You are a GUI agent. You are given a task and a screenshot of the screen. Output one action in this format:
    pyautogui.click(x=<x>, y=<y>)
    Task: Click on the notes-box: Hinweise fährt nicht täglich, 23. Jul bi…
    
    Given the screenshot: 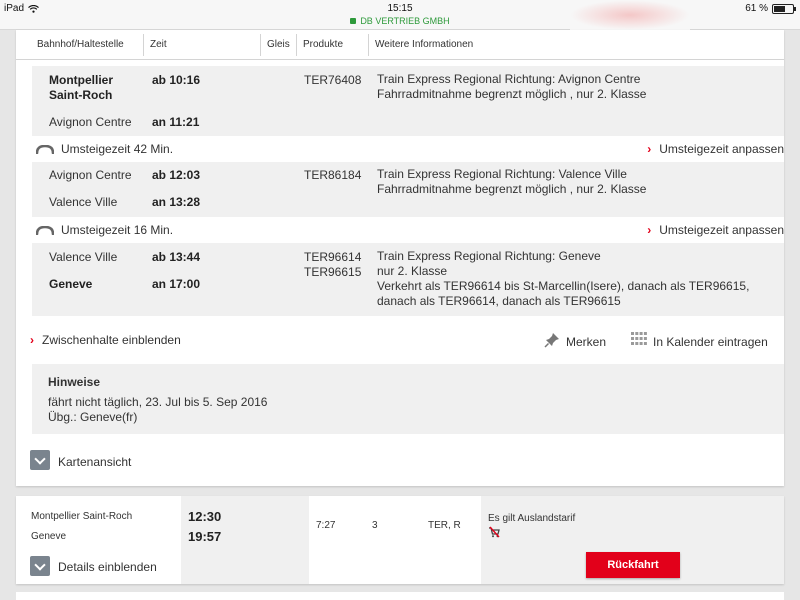 What is the action you would take?
    pyautogui.click(x=408, y=399)
    